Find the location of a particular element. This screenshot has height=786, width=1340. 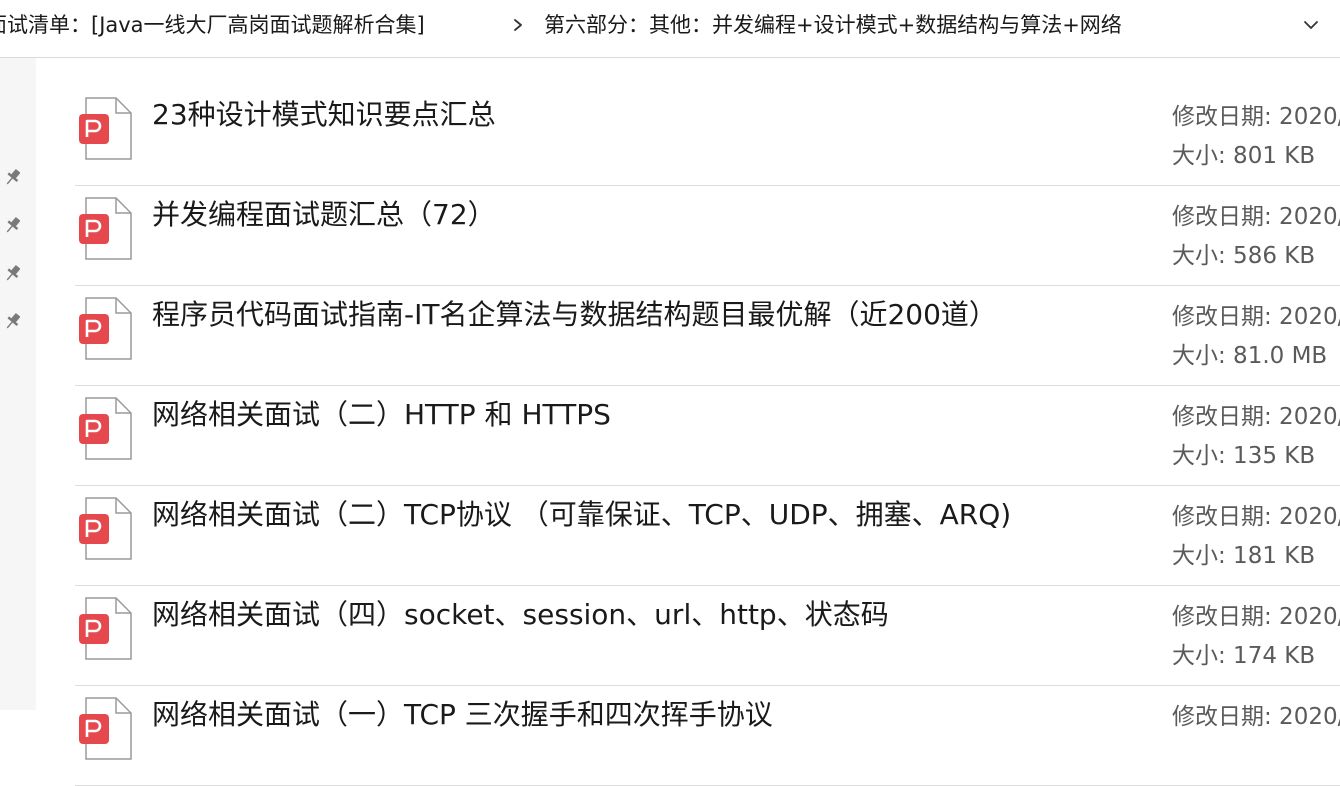

file-size: 大小: 586 KB is located at coordinates (1244, 256).